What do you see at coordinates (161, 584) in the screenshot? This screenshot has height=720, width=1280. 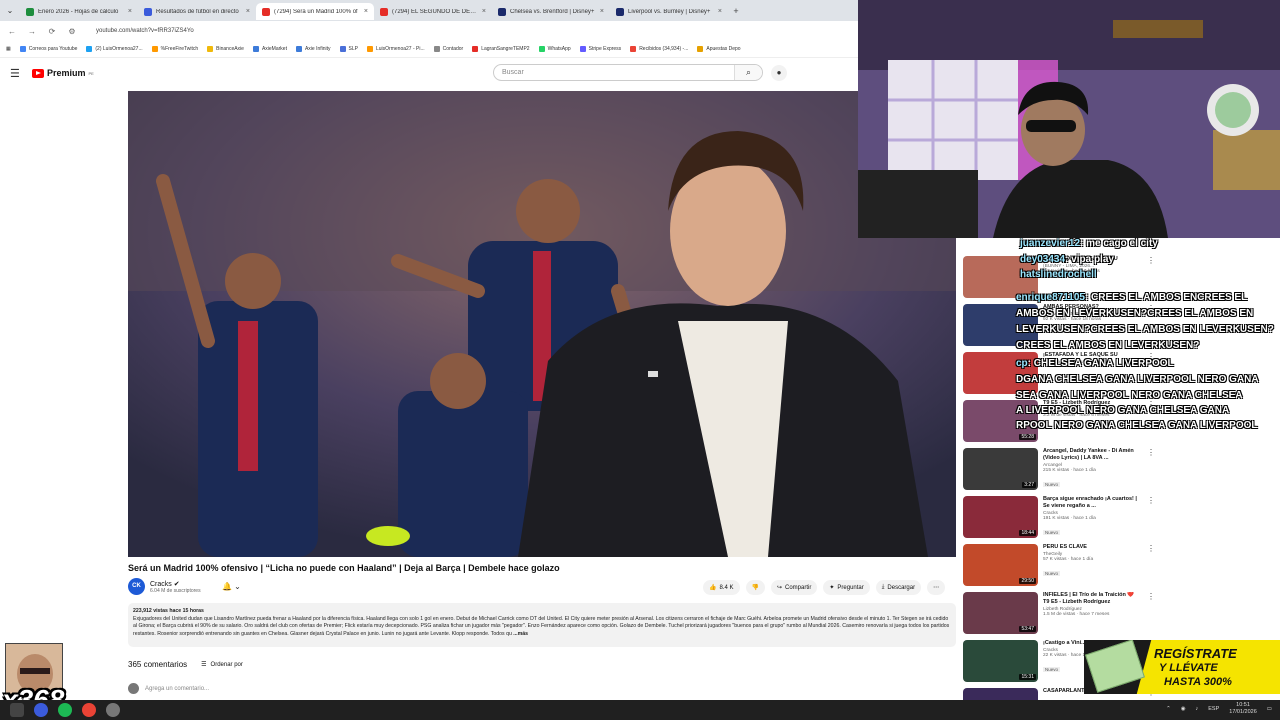 I see `channel-name-text: Cracks` at bounding box center [161, 584].